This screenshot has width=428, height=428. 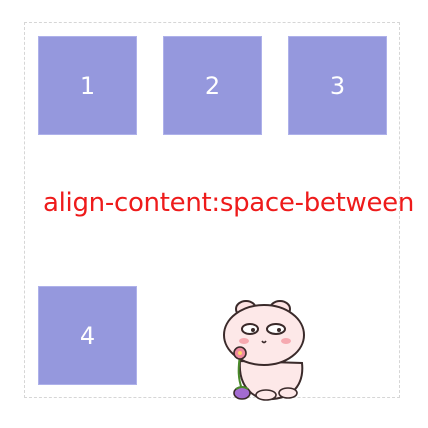 I want to click on flex-item-label: 4, so click(x=87, y=335).